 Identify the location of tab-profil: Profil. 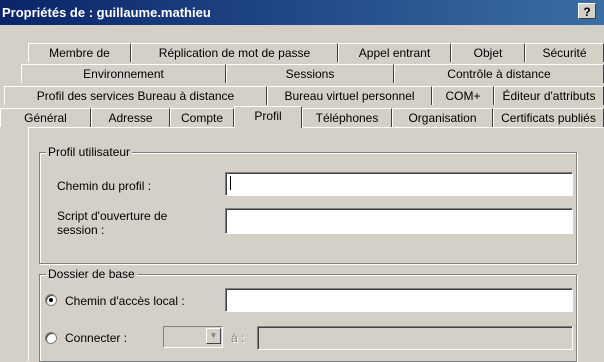
(268, 117).